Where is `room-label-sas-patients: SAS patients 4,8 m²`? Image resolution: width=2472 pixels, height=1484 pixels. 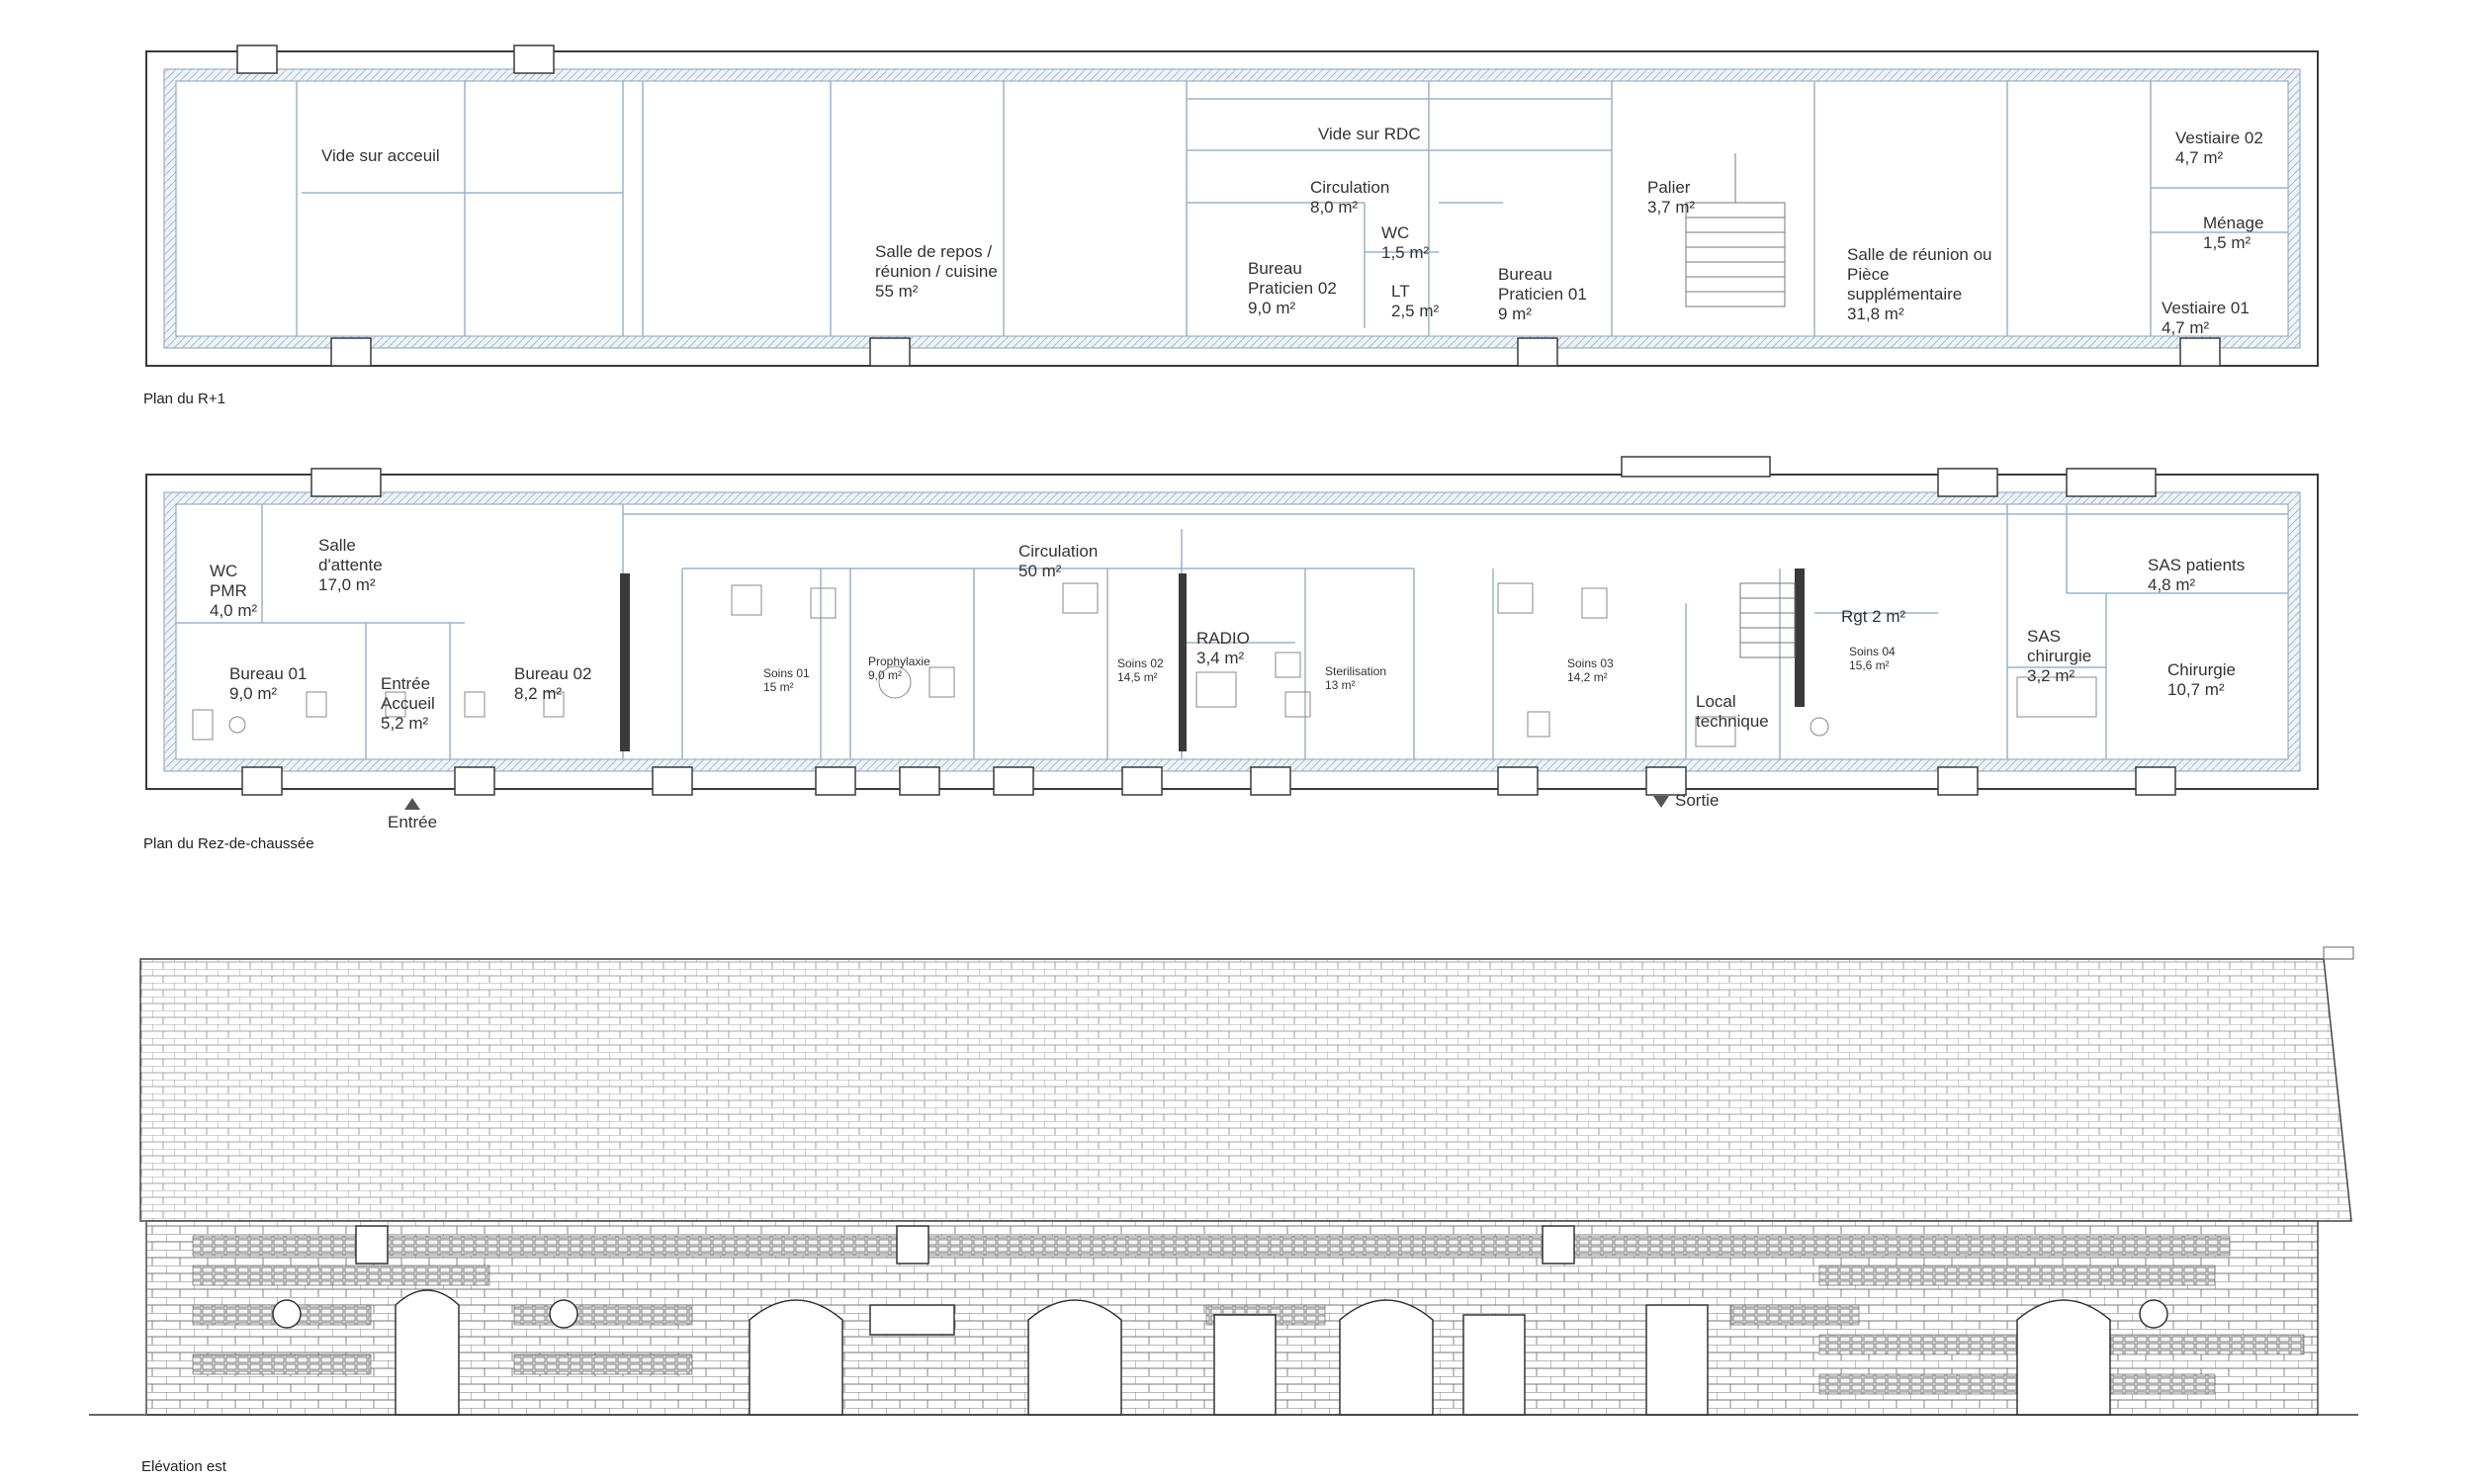
room-label-sas-patients: SAS patients 4,8 m² is located at coordinates (2197, 575).